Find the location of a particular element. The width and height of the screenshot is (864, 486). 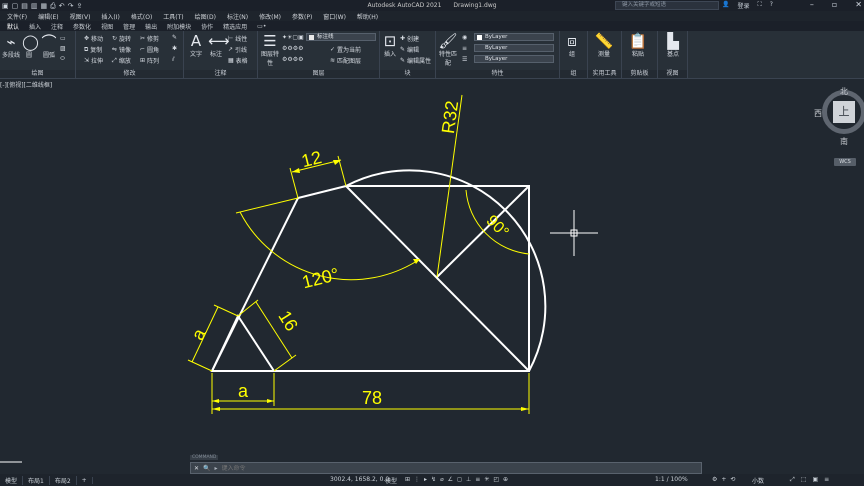

model-space-button: 模型 is located at coordinates (391, 480).